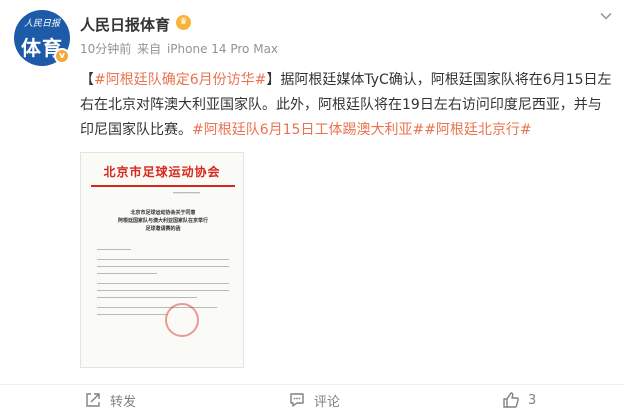  What do you see at coordinates (532, 400) in the screenshot?
I see `like-count: 3` at bounding box center [532, 400].